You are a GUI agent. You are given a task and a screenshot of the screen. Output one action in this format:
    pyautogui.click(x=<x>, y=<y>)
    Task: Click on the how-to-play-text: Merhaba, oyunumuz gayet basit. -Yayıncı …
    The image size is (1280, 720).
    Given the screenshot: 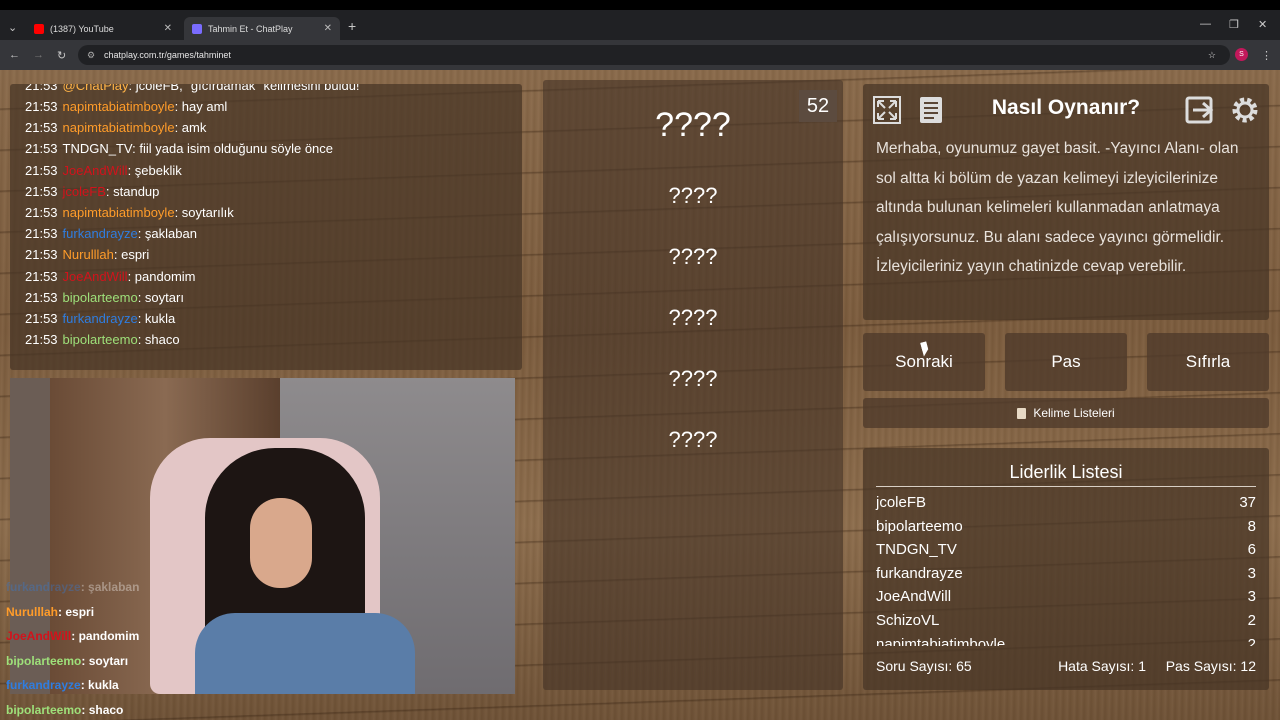 What is the action you would take?
    pyautogui.click(x=1057, y=208)
    